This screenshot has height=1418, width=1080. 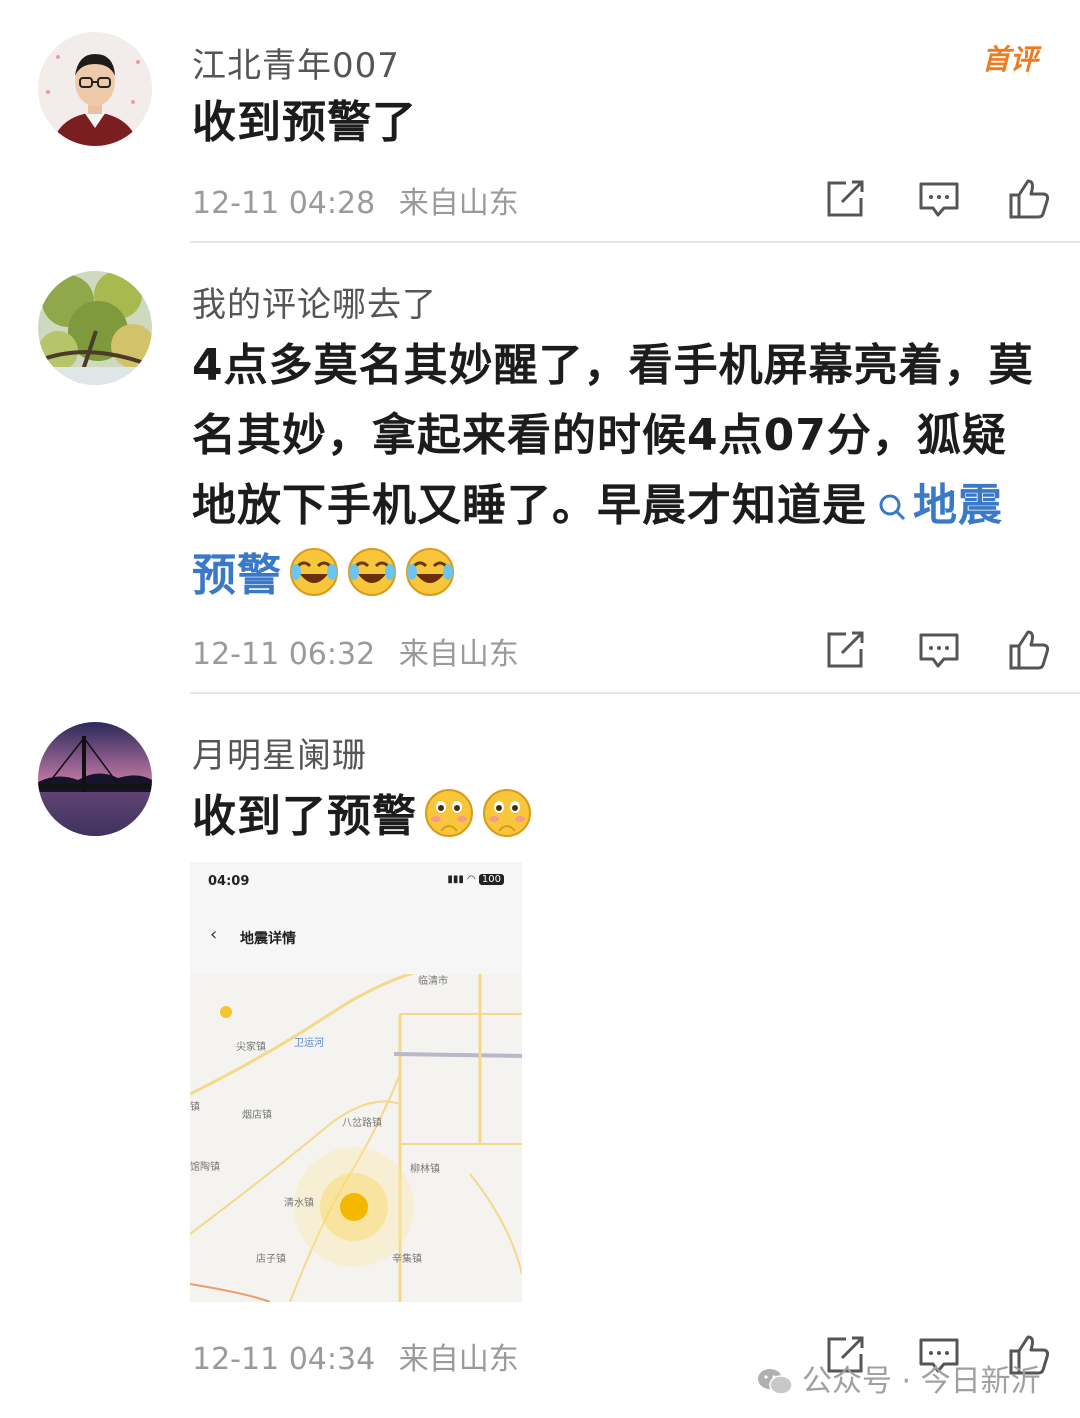 What do you see at coordinates (284, 654) in the screenshot?
I see `comment-time: 12-11 06:32` at bounding box center [284, 654].